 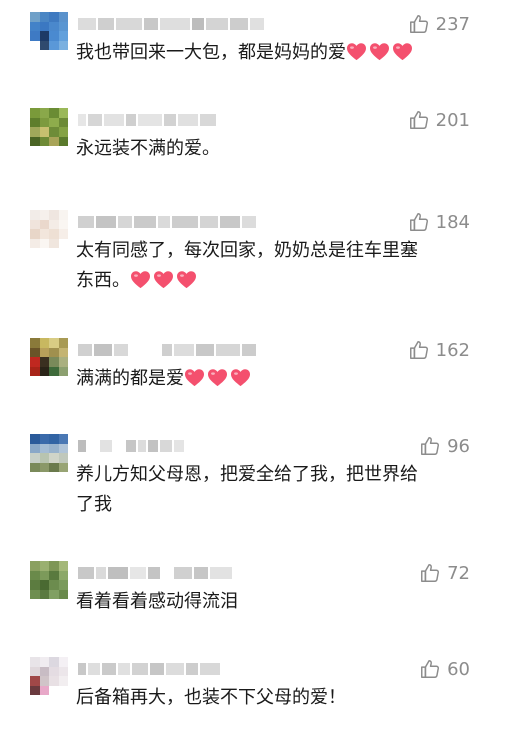 What do you see at coordinates (452, 120) in the screenshot?
I see `like-count: 201` at bounding box center [452, 120].